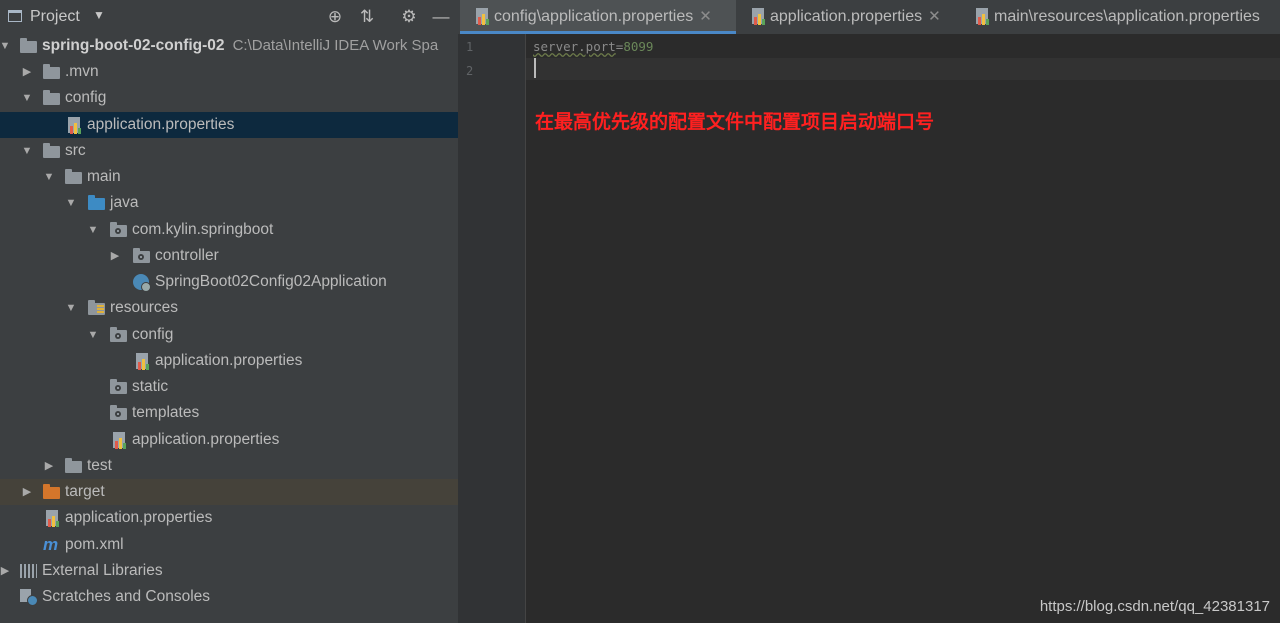 Image resolution: width=1280 pixels, height=623 pixels. I want to click on tree-item-label: main, so click(104, 176).